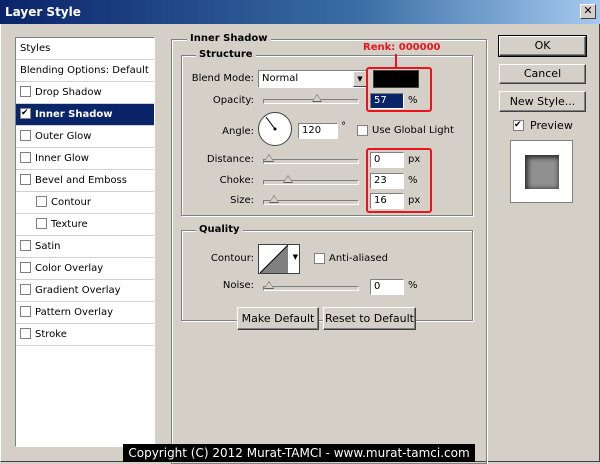  I want to click on contour-dropdown-icon: ▼, so click(295, 257).